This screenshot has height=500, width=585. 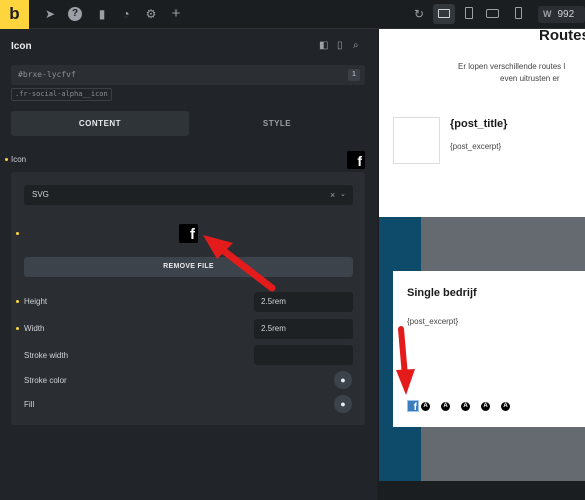 I want to click on pages-icon: ▮, so click(x=102, y=14).